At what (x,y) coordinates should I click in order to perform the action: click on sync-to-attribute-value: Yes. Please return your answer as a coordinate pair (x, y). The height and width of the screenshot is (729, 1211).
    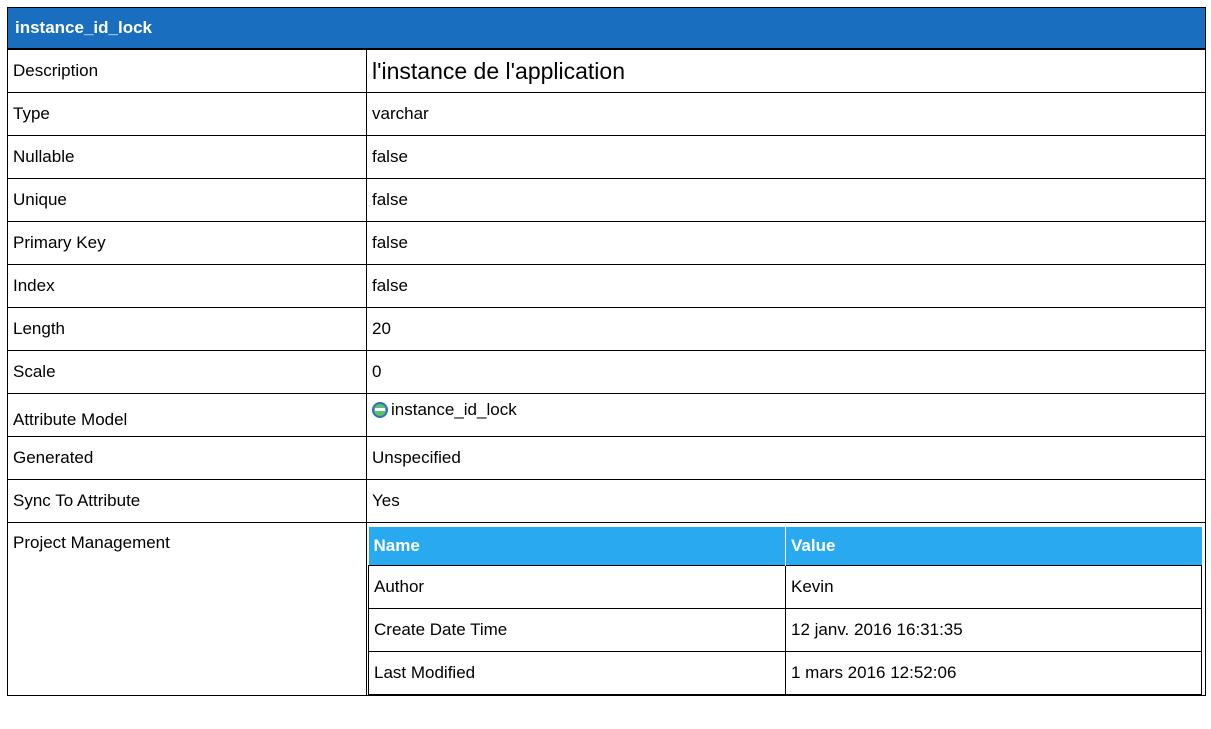
    Looking at the image, I should click on (786, 501).